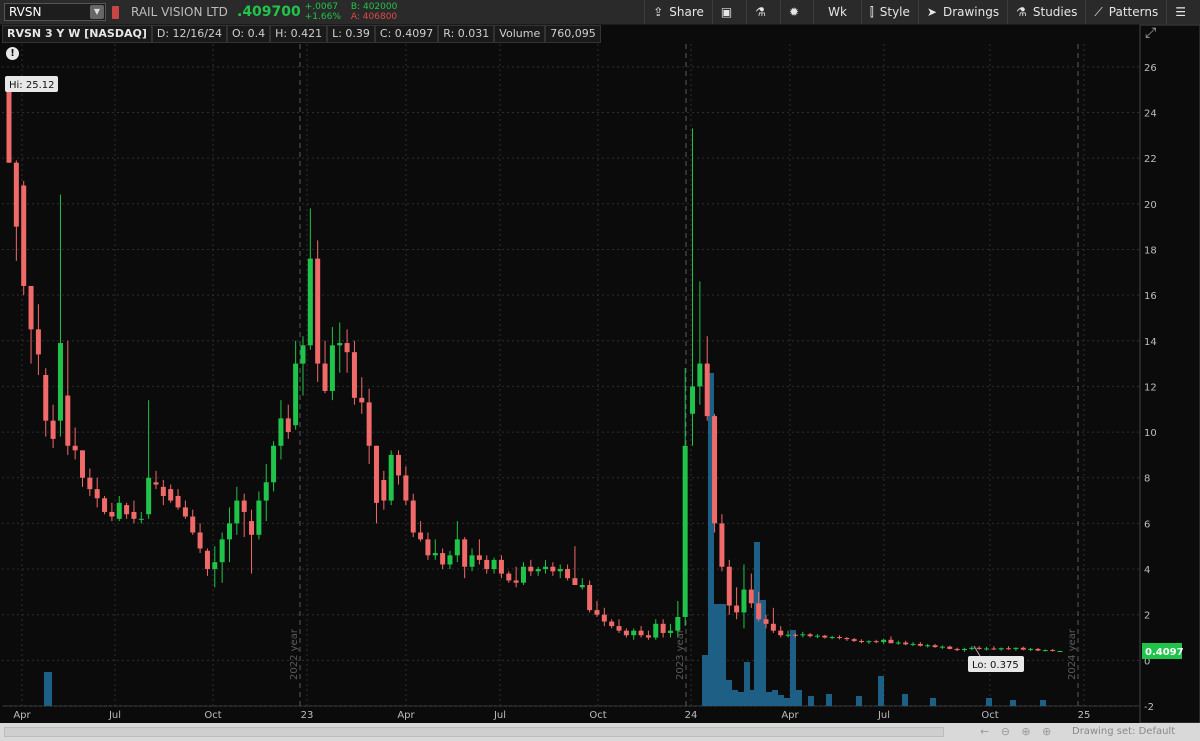 The width and height of the screenshot is (1200, 741). I want to click on x-tick-label: 25, so click(1084, 715).